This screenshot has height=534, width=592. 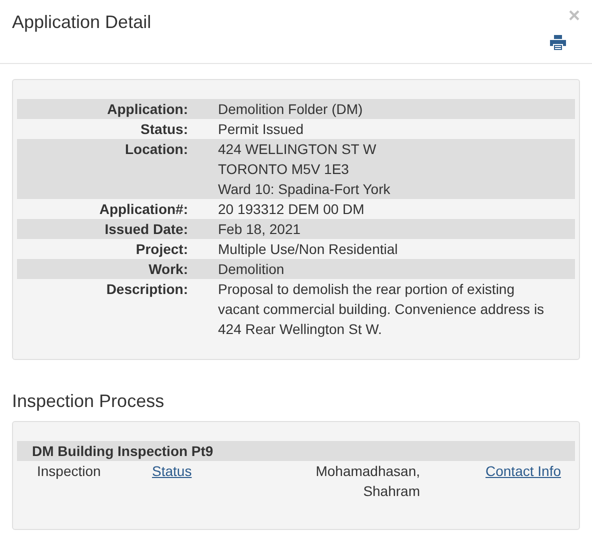 What do you see at coordinates (523, 471) in the screenshot?
I see `contact-info-link: Contact Info` at bounding box center [523, 471].